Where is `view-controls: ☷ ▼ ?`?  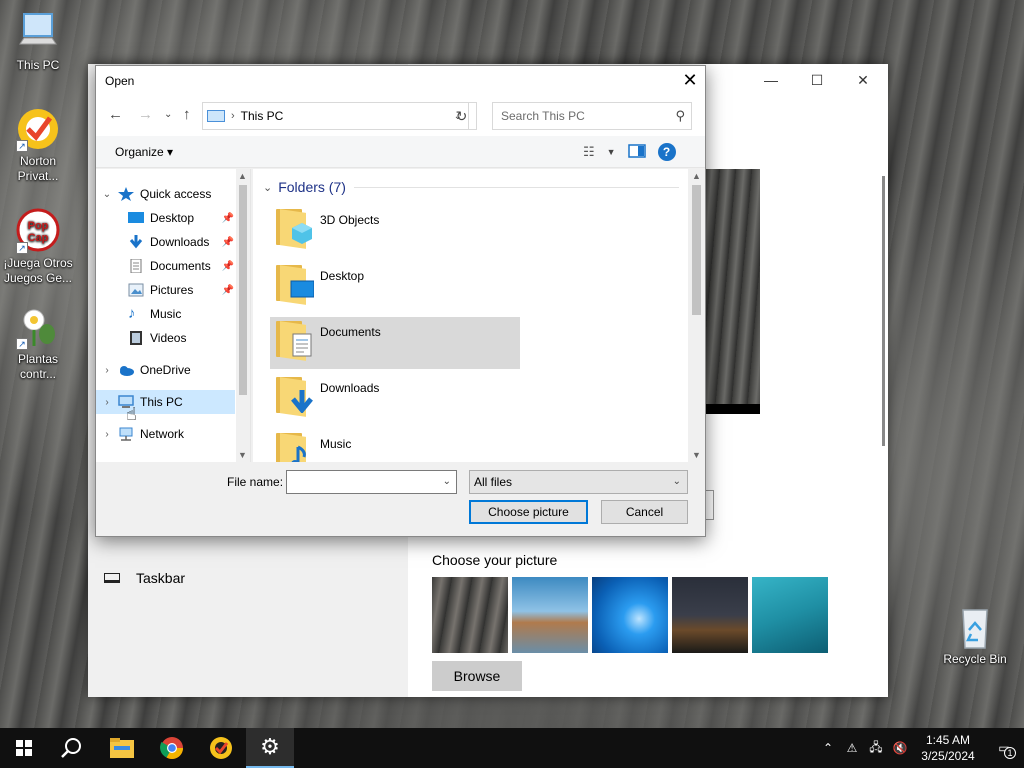
view-controls: ☷ ▼ ? is located at coordinates (629, 152).